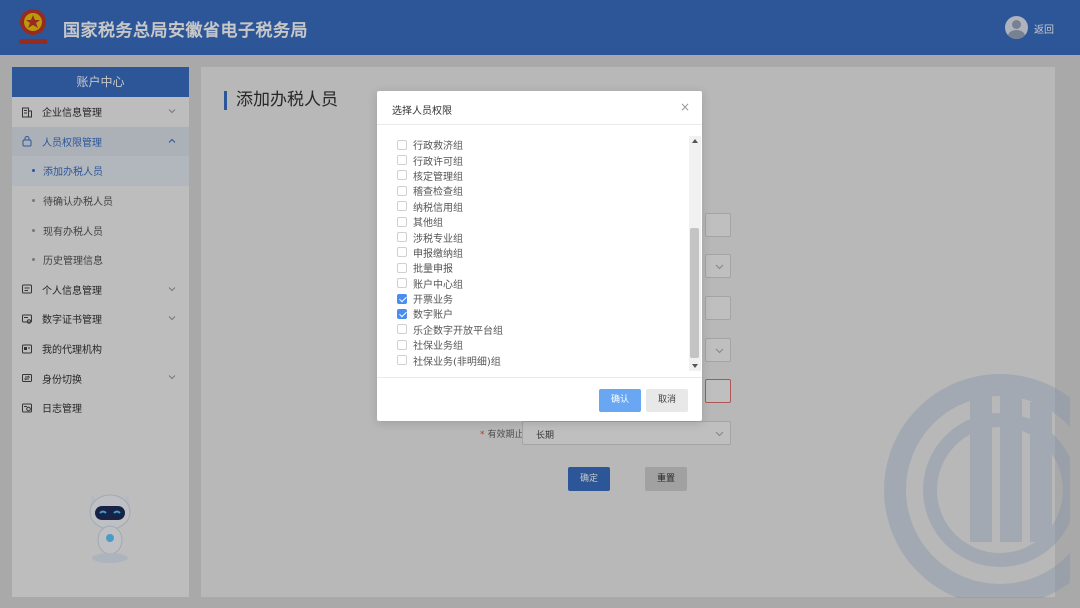  Describe the element at coordinates (620, 400) in the screenshot. I see `modal-confirm-button: 确认` at that location.